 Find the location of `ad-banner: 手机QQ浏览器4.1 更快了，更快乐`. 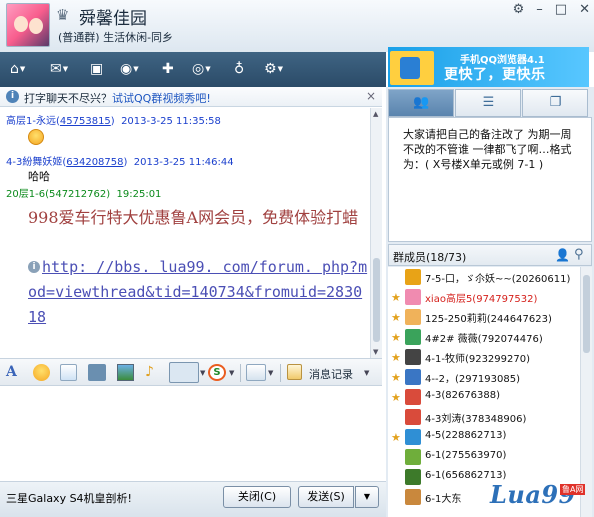

ad-banner: 手机QQ浏览器4.1 更快了，更快乐 is located at coordinates (488, 67).